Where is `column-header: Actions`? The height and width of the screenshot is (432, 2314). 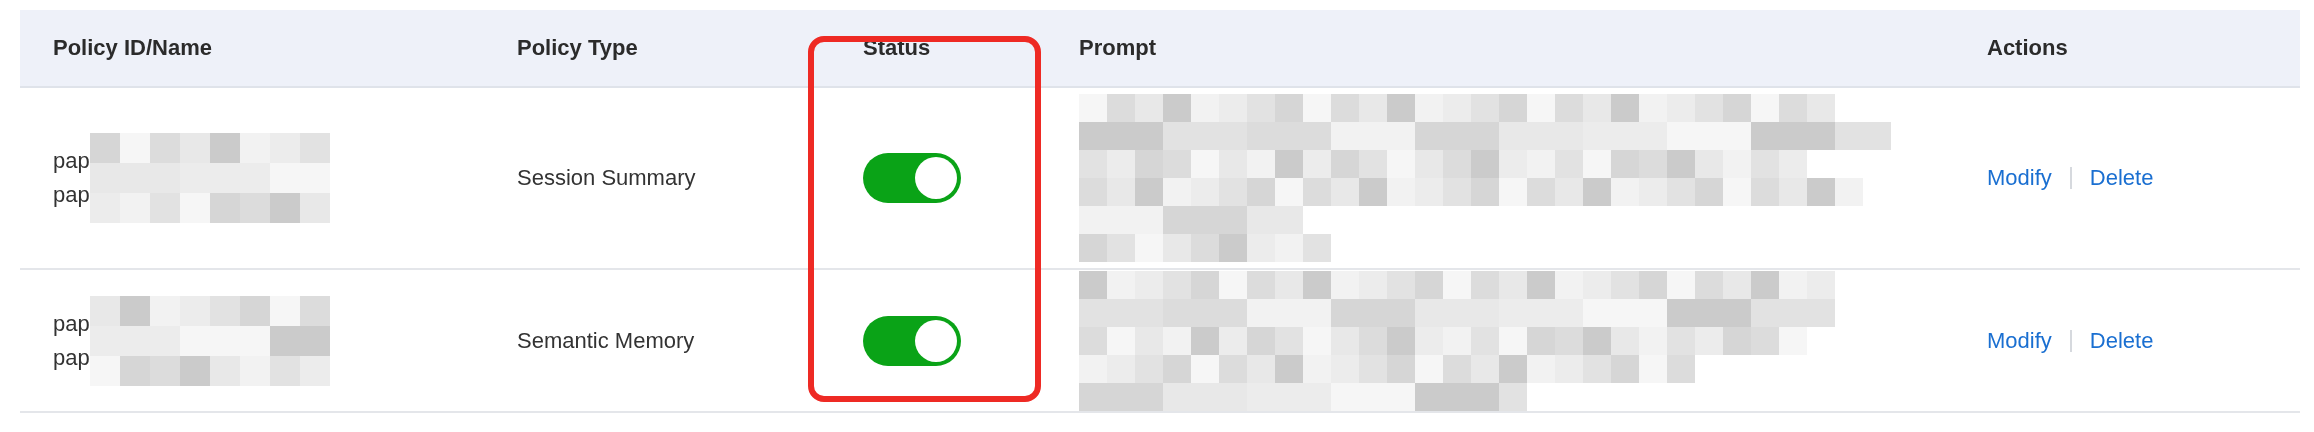 column-header: Actions is located at coordinates (2027, 48).